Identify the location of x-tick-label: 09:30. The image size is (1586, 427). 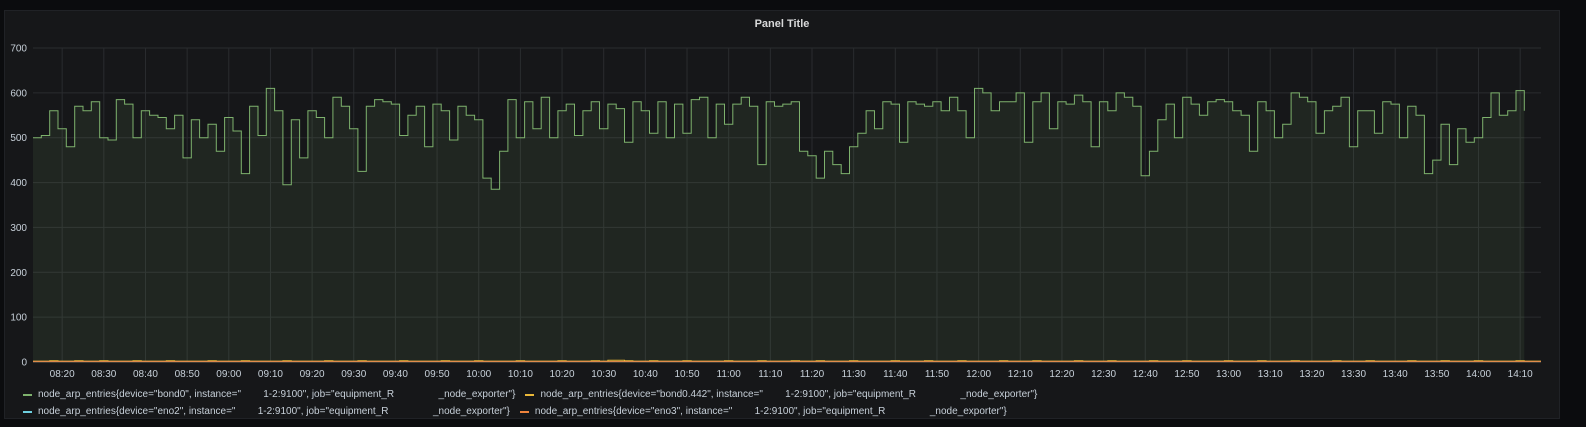
(353, 374).